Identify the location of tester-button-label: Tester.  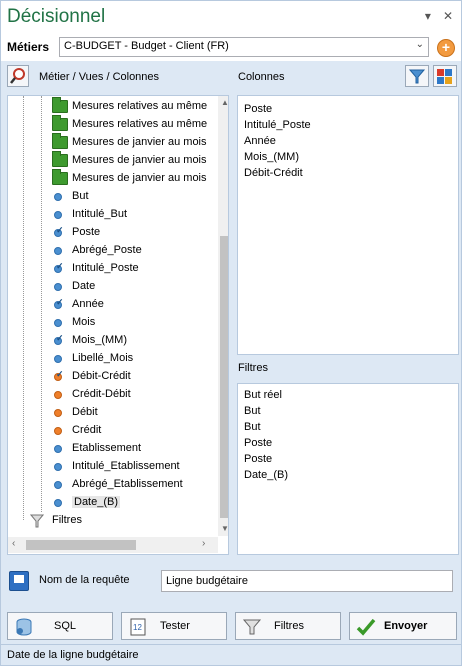
(175, 626).